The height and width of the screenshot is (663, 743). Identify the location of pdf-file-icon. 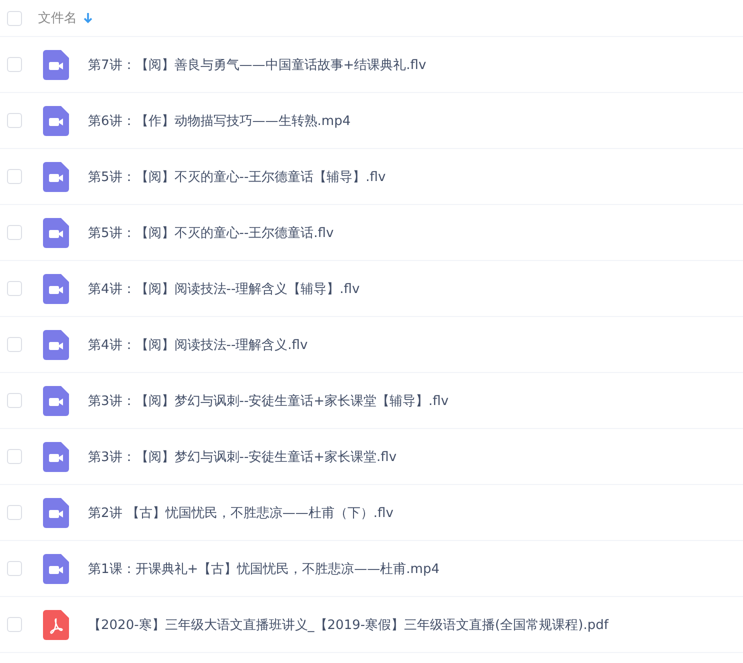
(56, 625).